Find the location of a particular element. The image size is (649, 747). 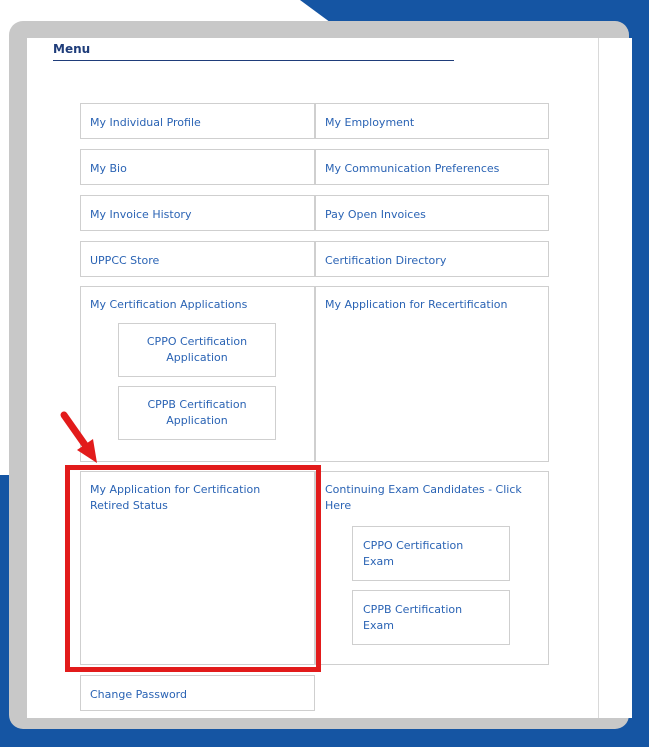

menu-item-label: My Application for Recertification is located at coordinates (416, 304).